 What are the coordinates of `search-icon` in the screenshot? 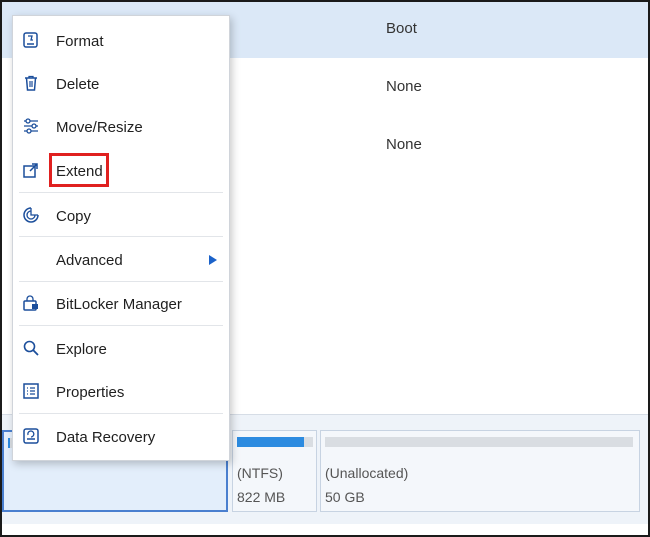 It's located at (31, 348).